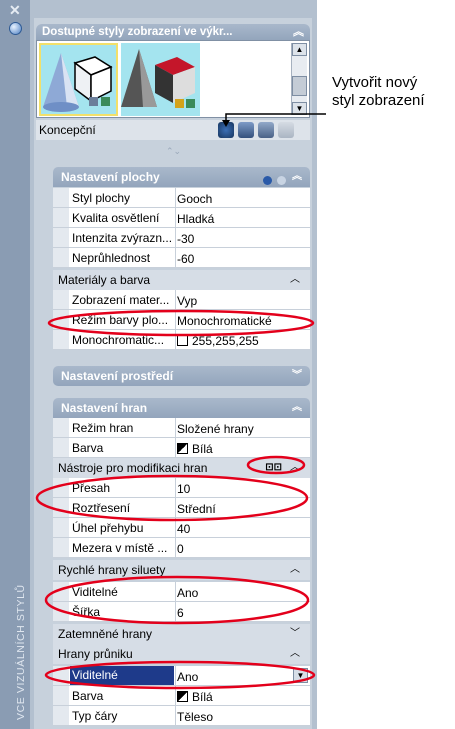  Describe the element at coordinates (300, 675) in the screenshot. I see `dropdown-arrow-icon: ▼` at that location.